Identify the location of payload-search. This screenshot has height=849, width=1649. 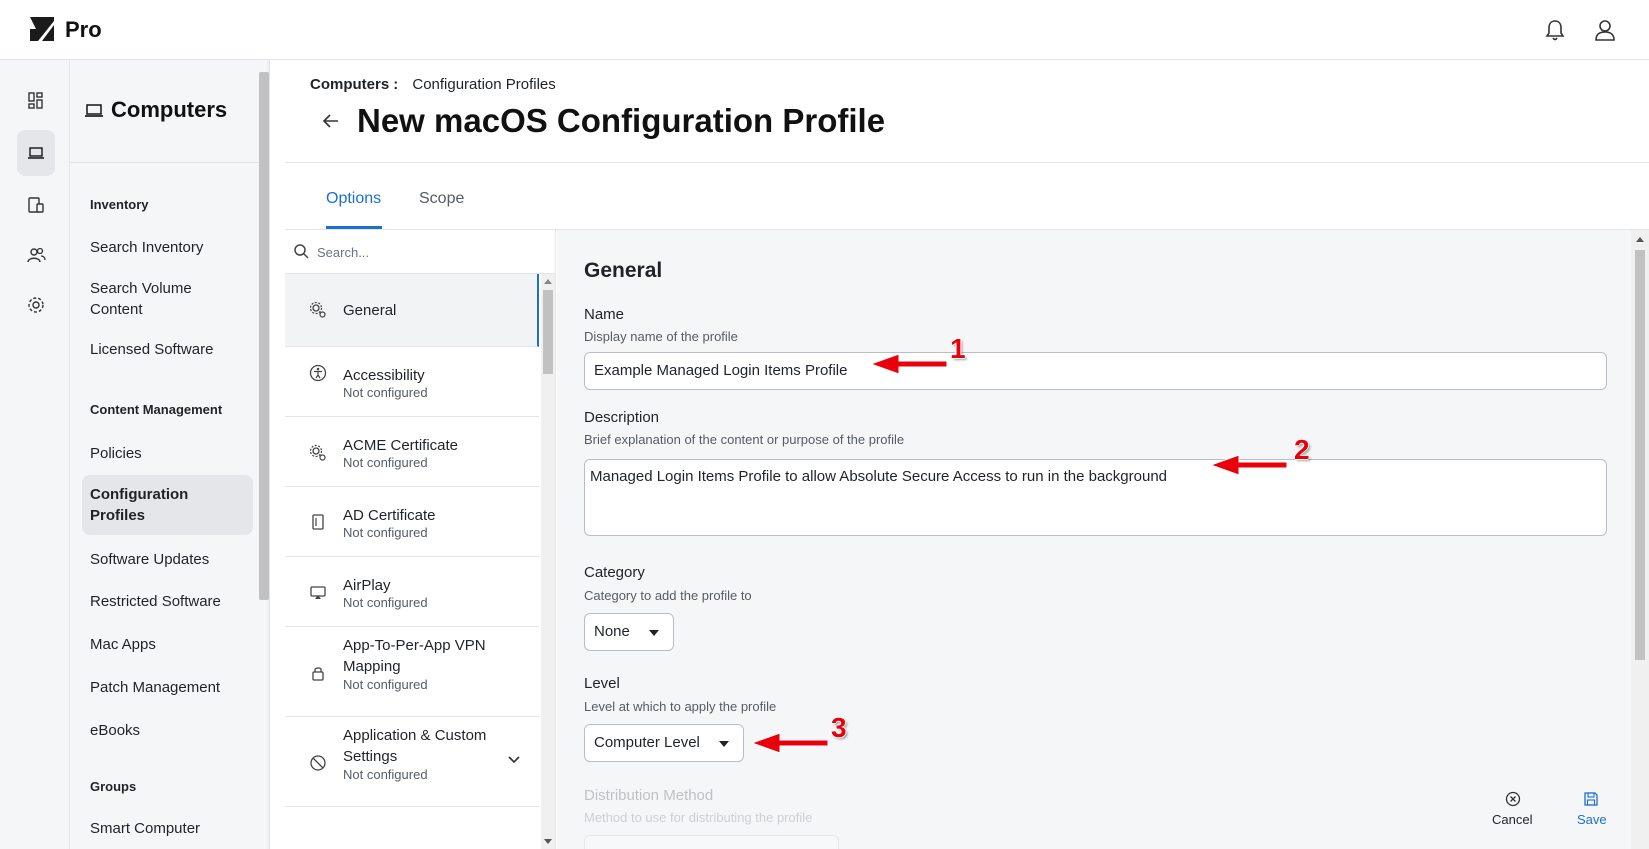
(420, 252).